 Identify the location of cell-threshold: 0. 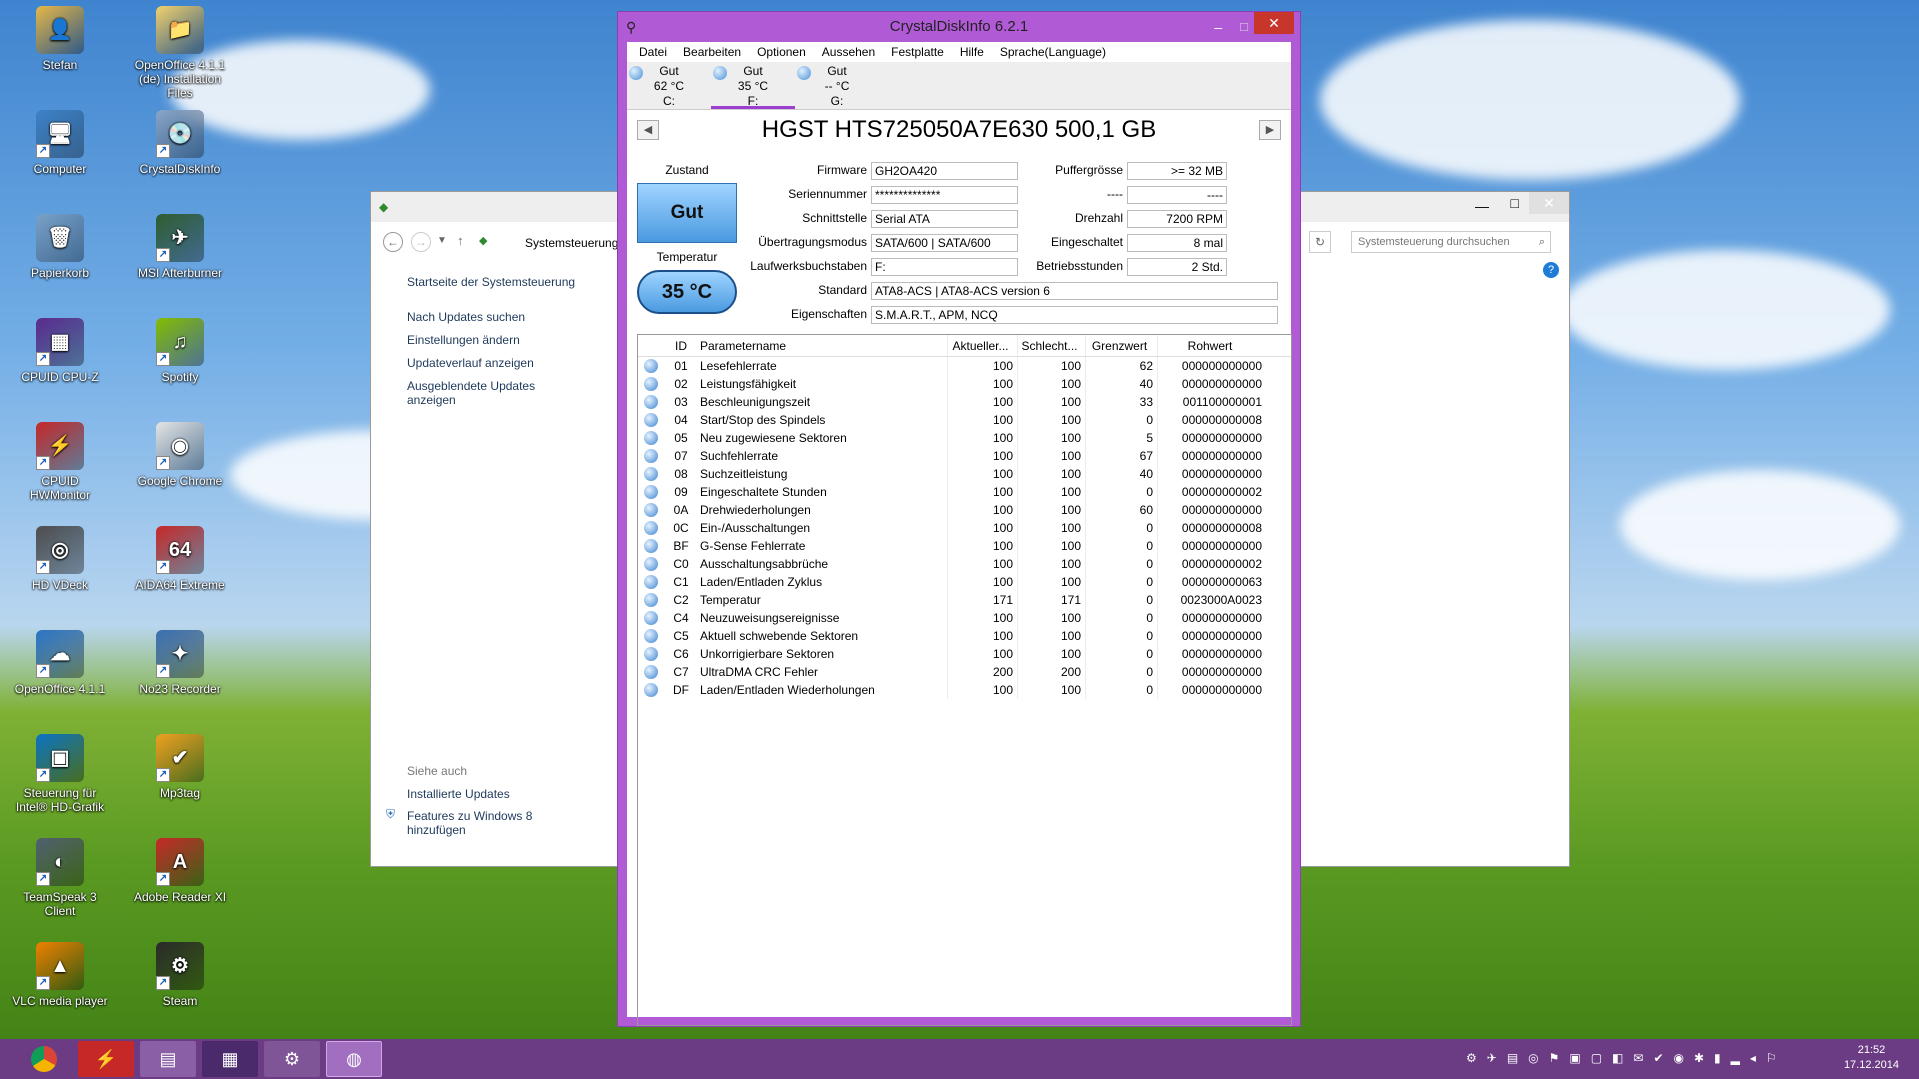
(1122, 528).